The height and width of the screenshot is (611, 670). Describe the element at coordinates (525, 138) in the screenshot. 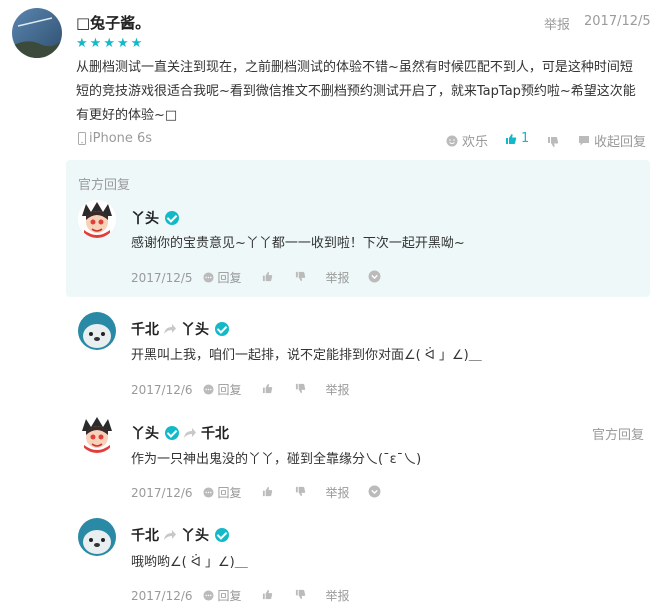

I see `like-count: 1` at that location.